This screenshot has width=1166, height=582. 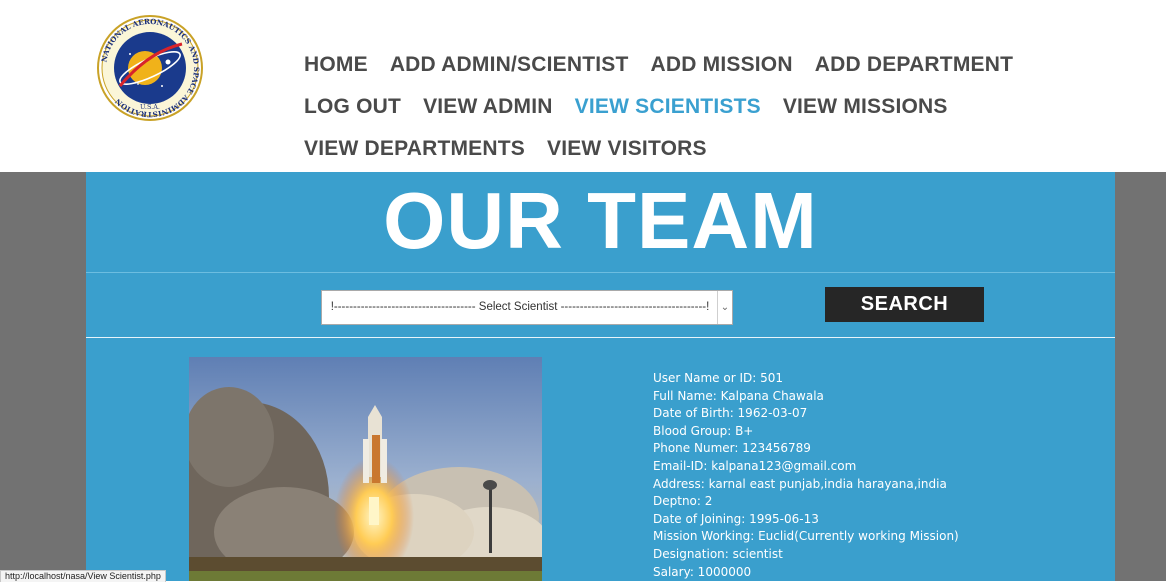 I want to click on nav-view-visitors: VIEW VISITORS, so click(x=627, y=149).